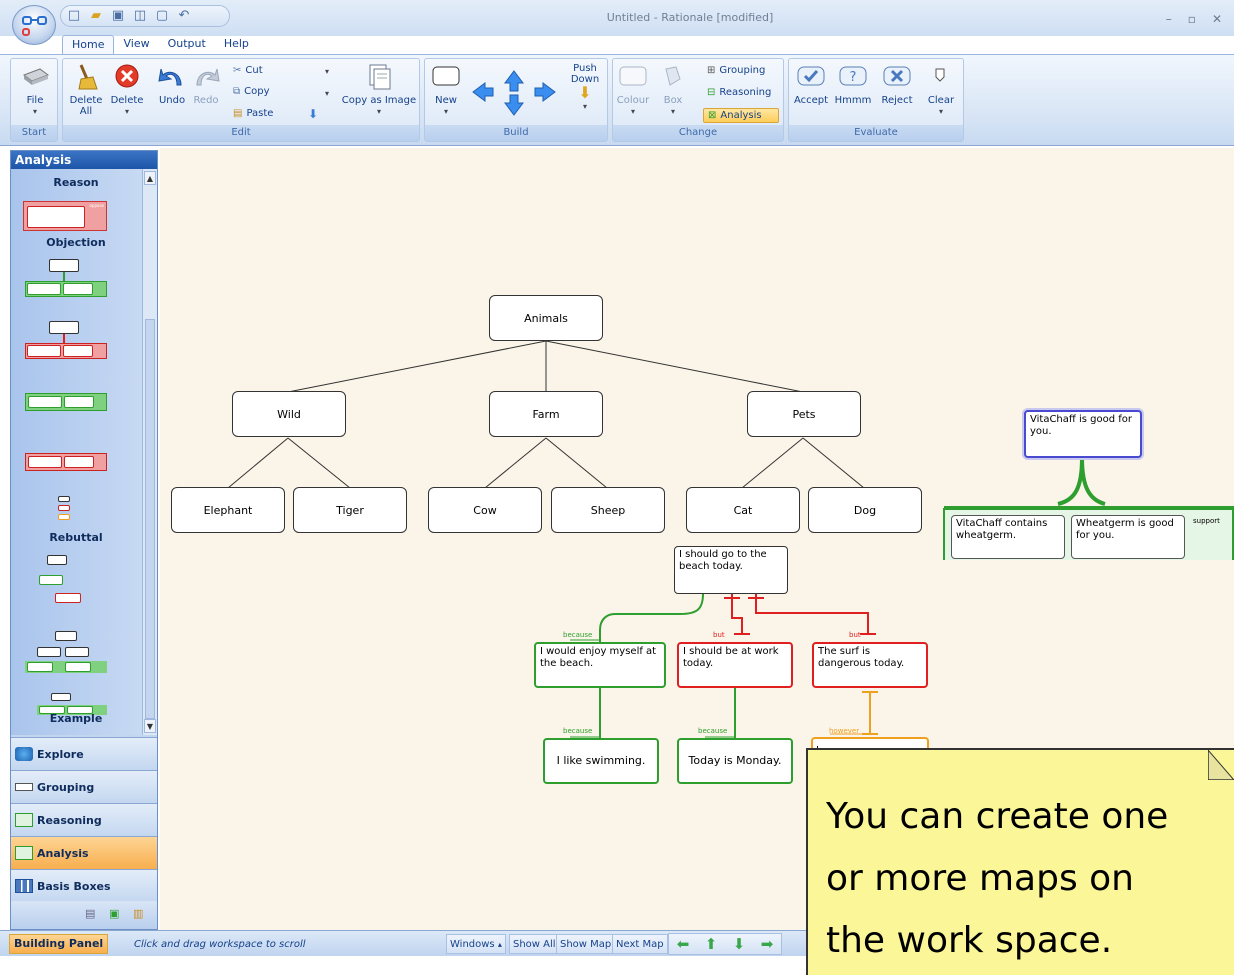 The height and width of the screenshot is (975, 1234). What do you see at coordinates (56, 217) in the screenshot?
I see `palette-box` at bounding box center [56, 217].